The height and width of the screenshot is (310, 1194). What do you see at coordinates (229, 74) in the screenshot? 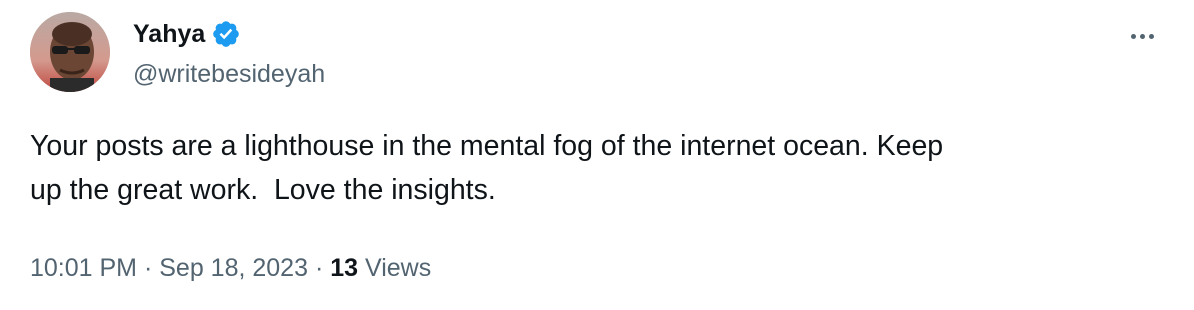
I see `handle: @writebesideyah` at bounding box center [229, 74].